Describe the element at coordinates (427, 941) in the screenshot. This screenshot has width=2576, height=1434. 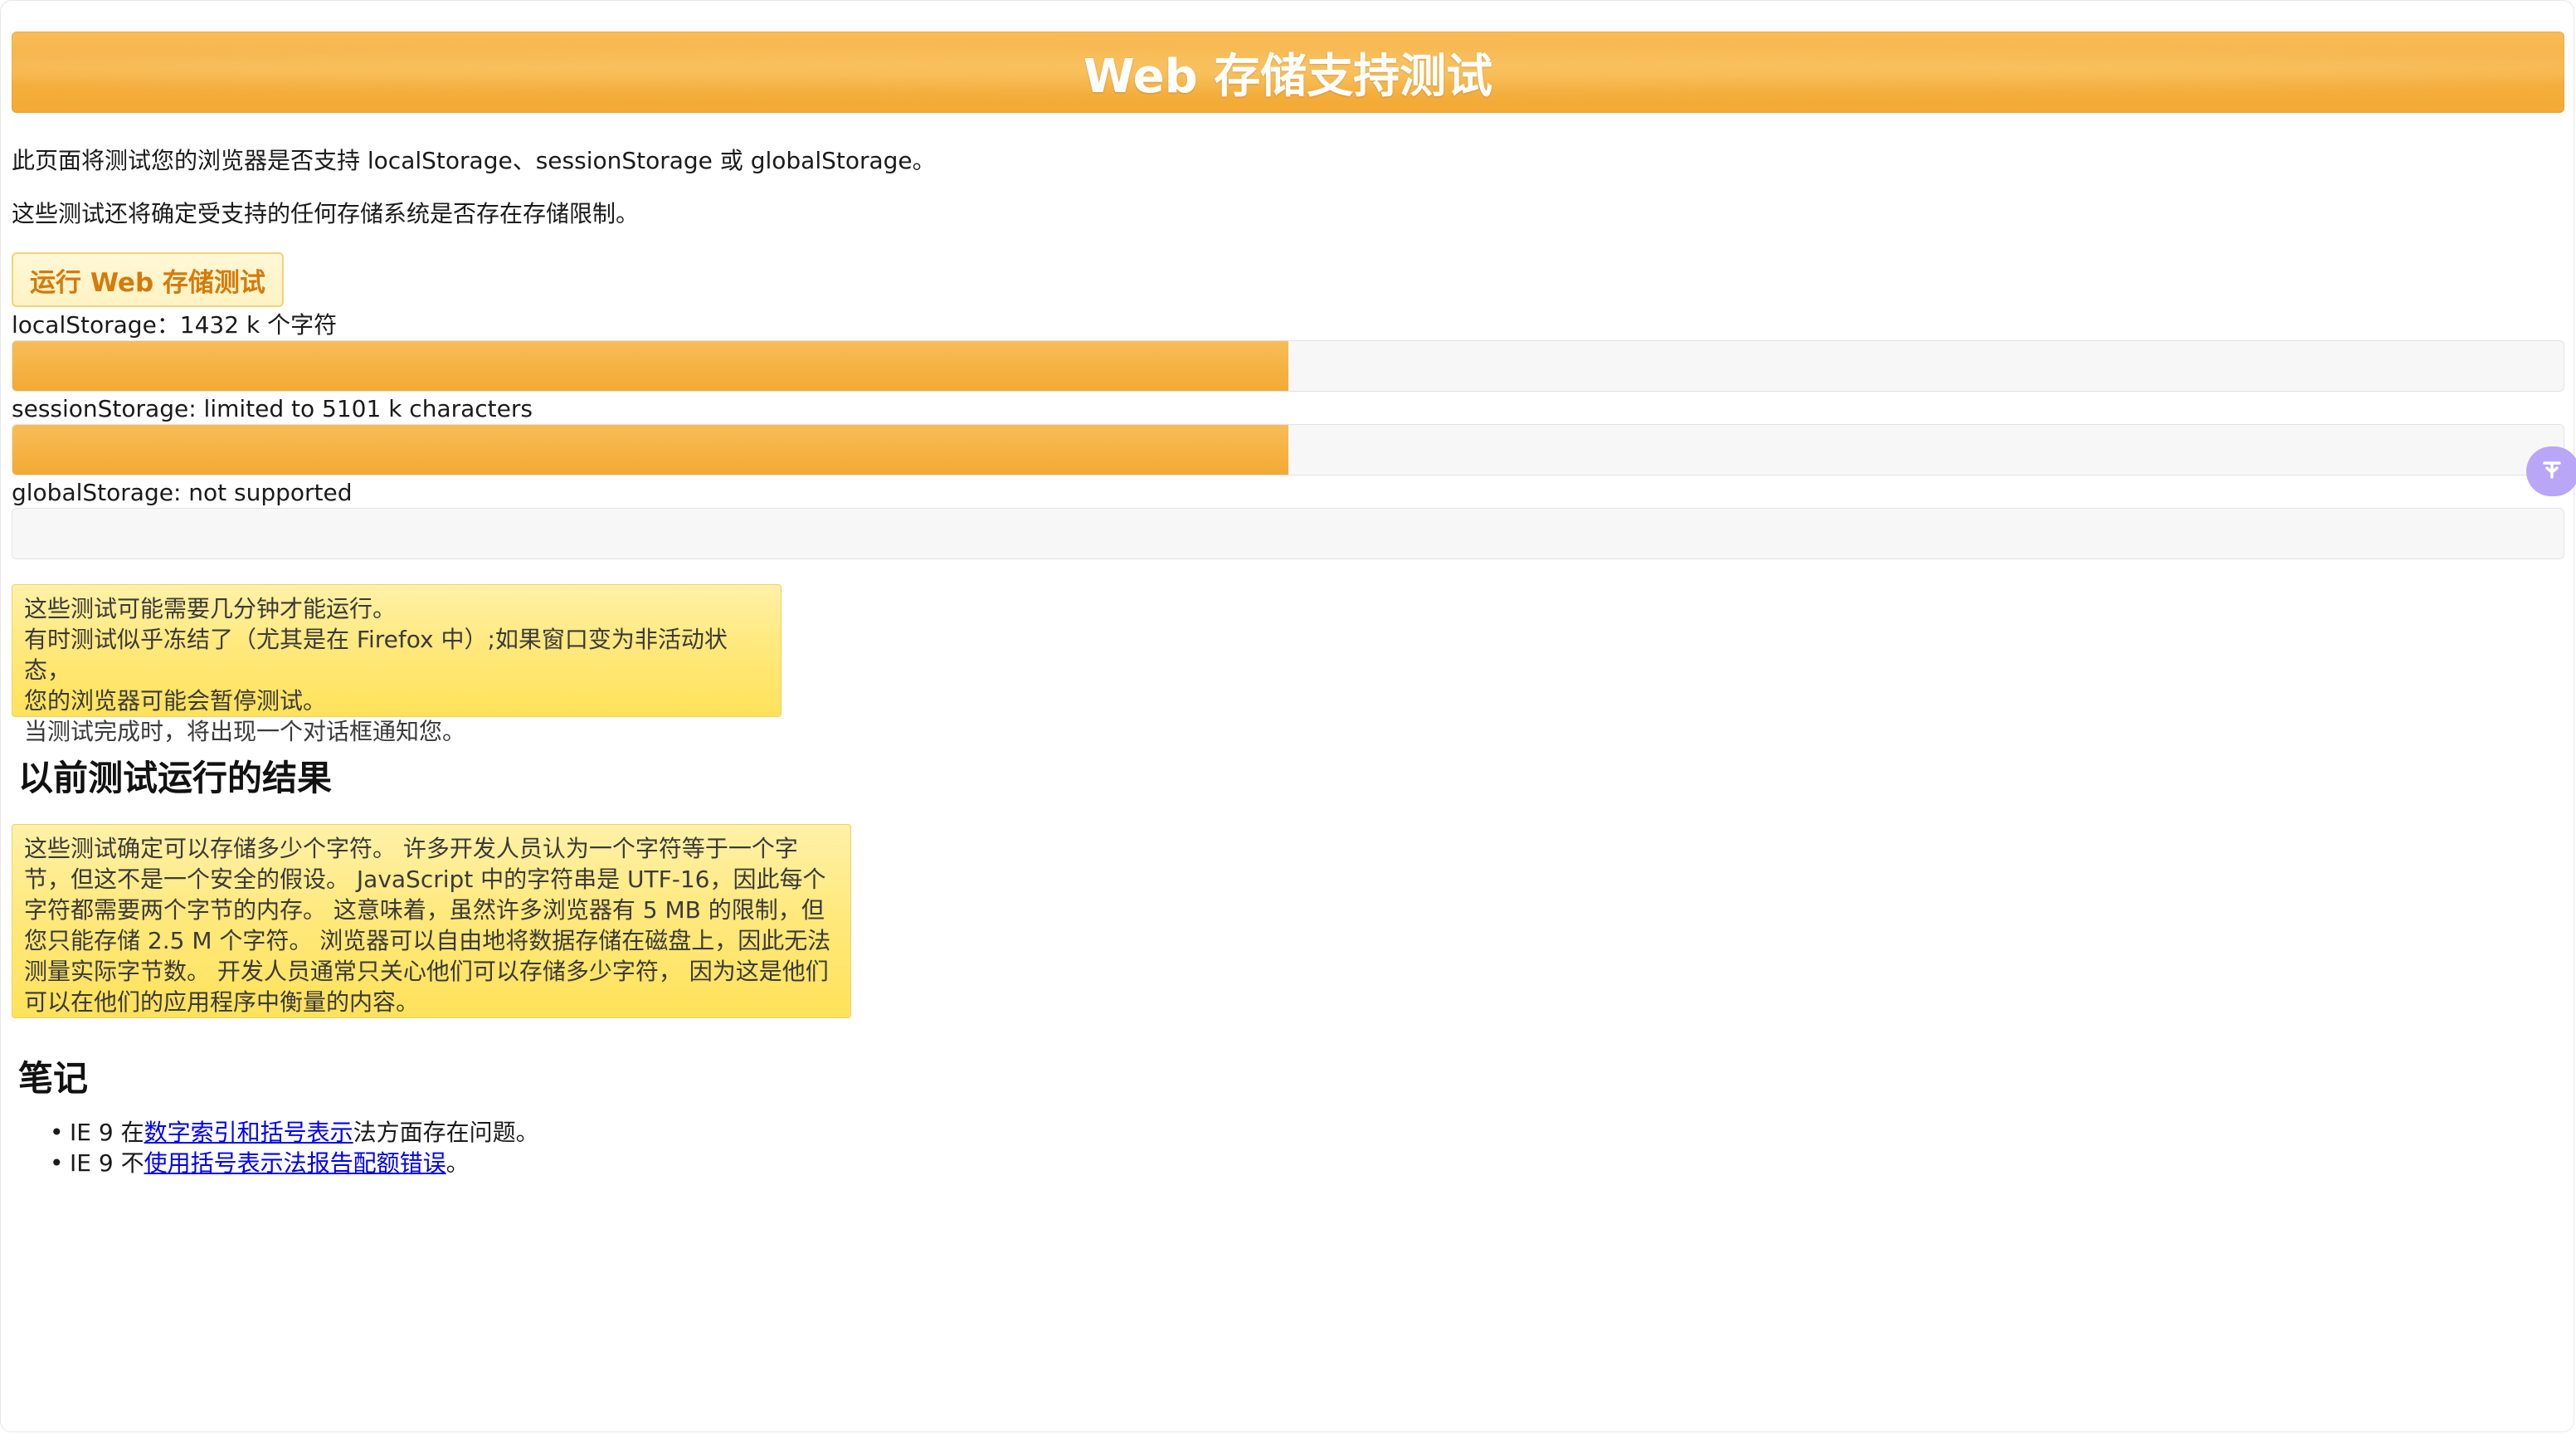
I see `results-line: 您只能存储 2.5 M 个字符。 浏览器可以自由地将数据存储在磁盘上，因此无法` at that location.